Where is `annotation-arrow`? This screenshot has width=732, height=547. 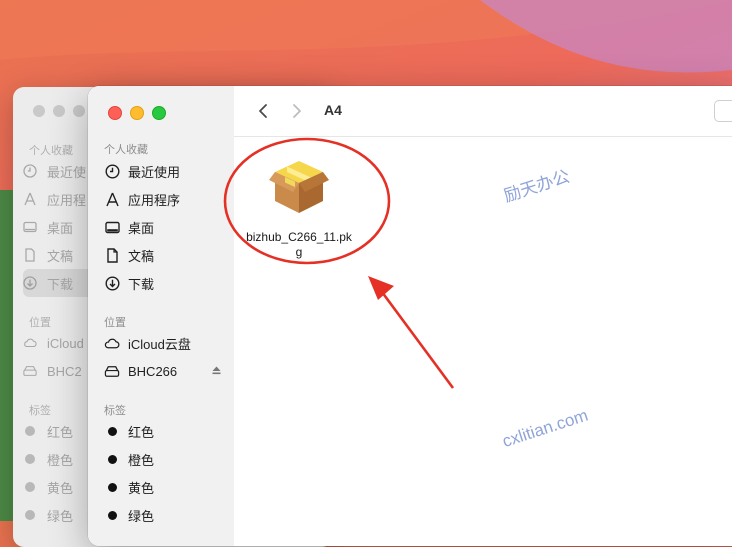
annotation-arrow is located at coordinates (411, 332).